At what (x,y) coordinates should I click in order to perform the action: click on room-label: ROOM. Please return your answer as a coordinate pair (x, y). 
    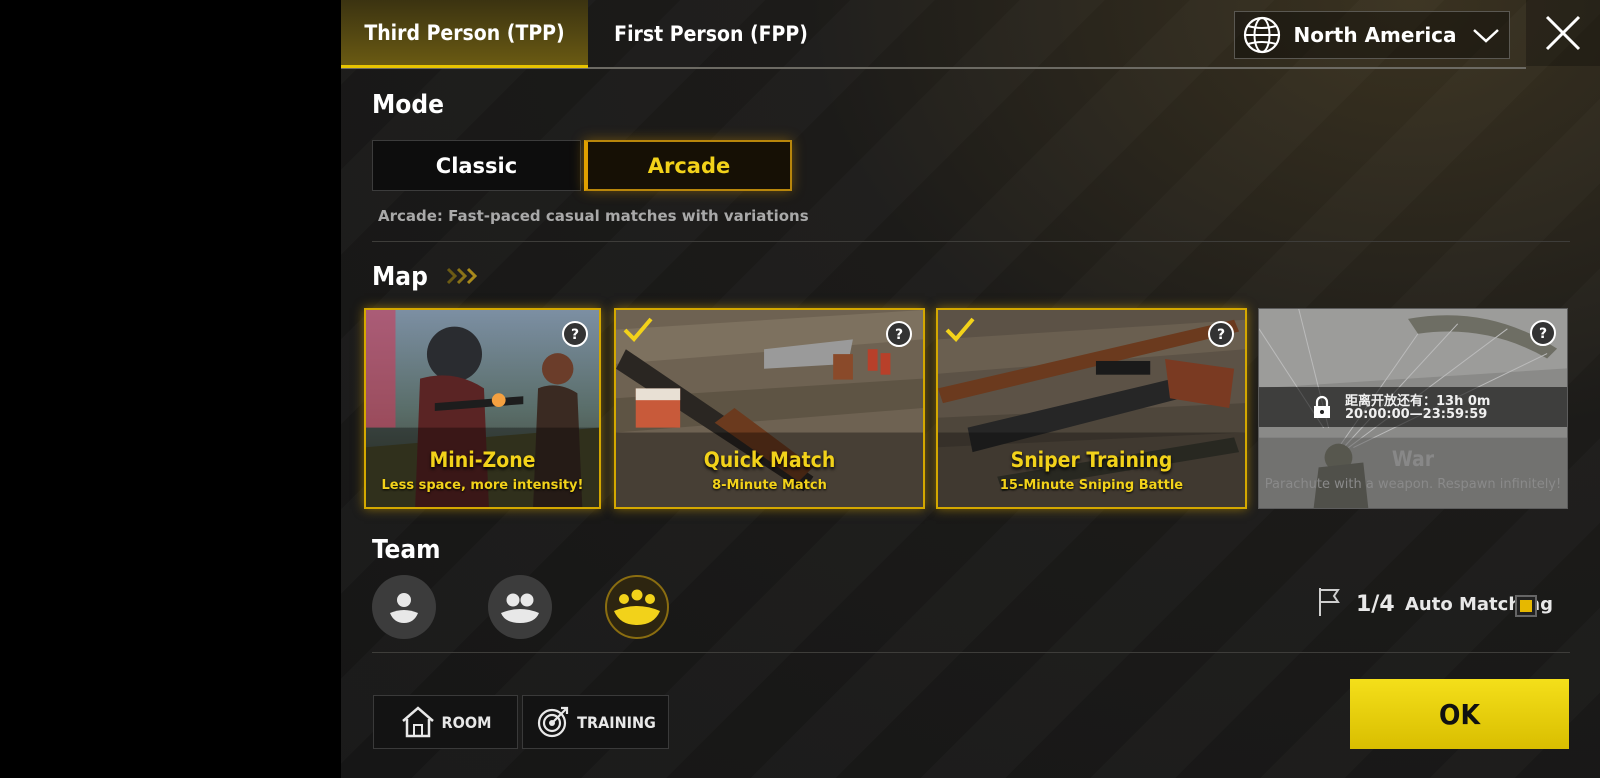
    Looking at the image, I should click on (466, 722).